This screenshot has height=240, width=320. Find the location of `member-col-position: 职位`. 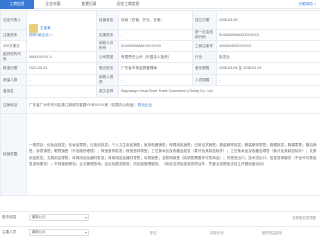

member-col-position: 职位 is located at coordinates (153, 233).